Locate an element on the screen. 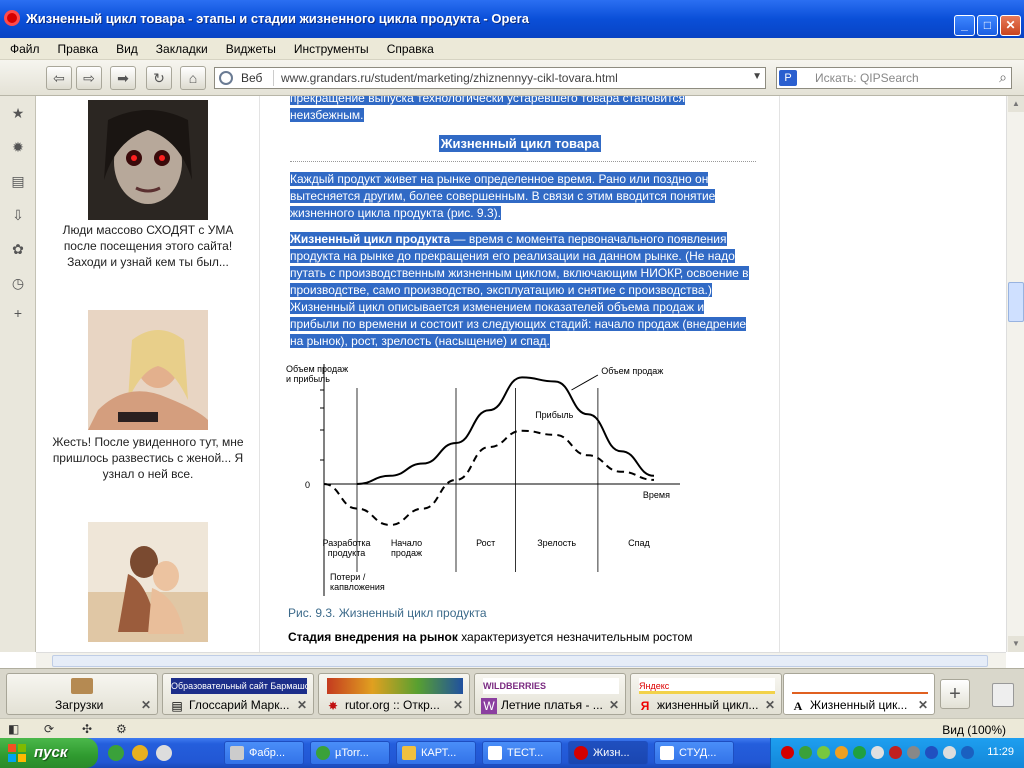  search-engine-icon: P is located at coordinates (788, 78).